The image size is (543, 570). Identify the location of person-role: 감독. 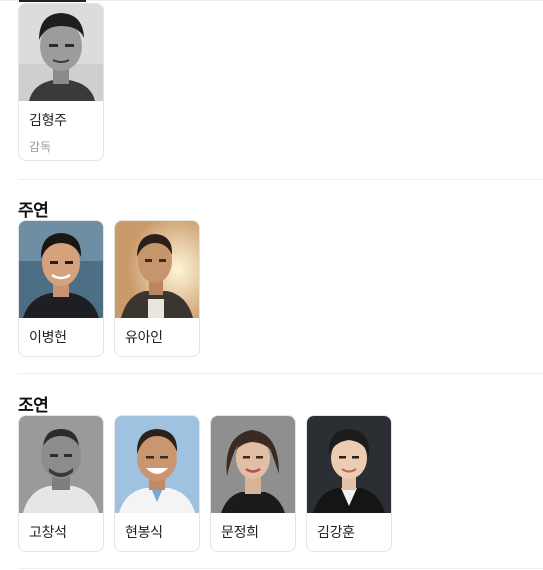
(40, 147).